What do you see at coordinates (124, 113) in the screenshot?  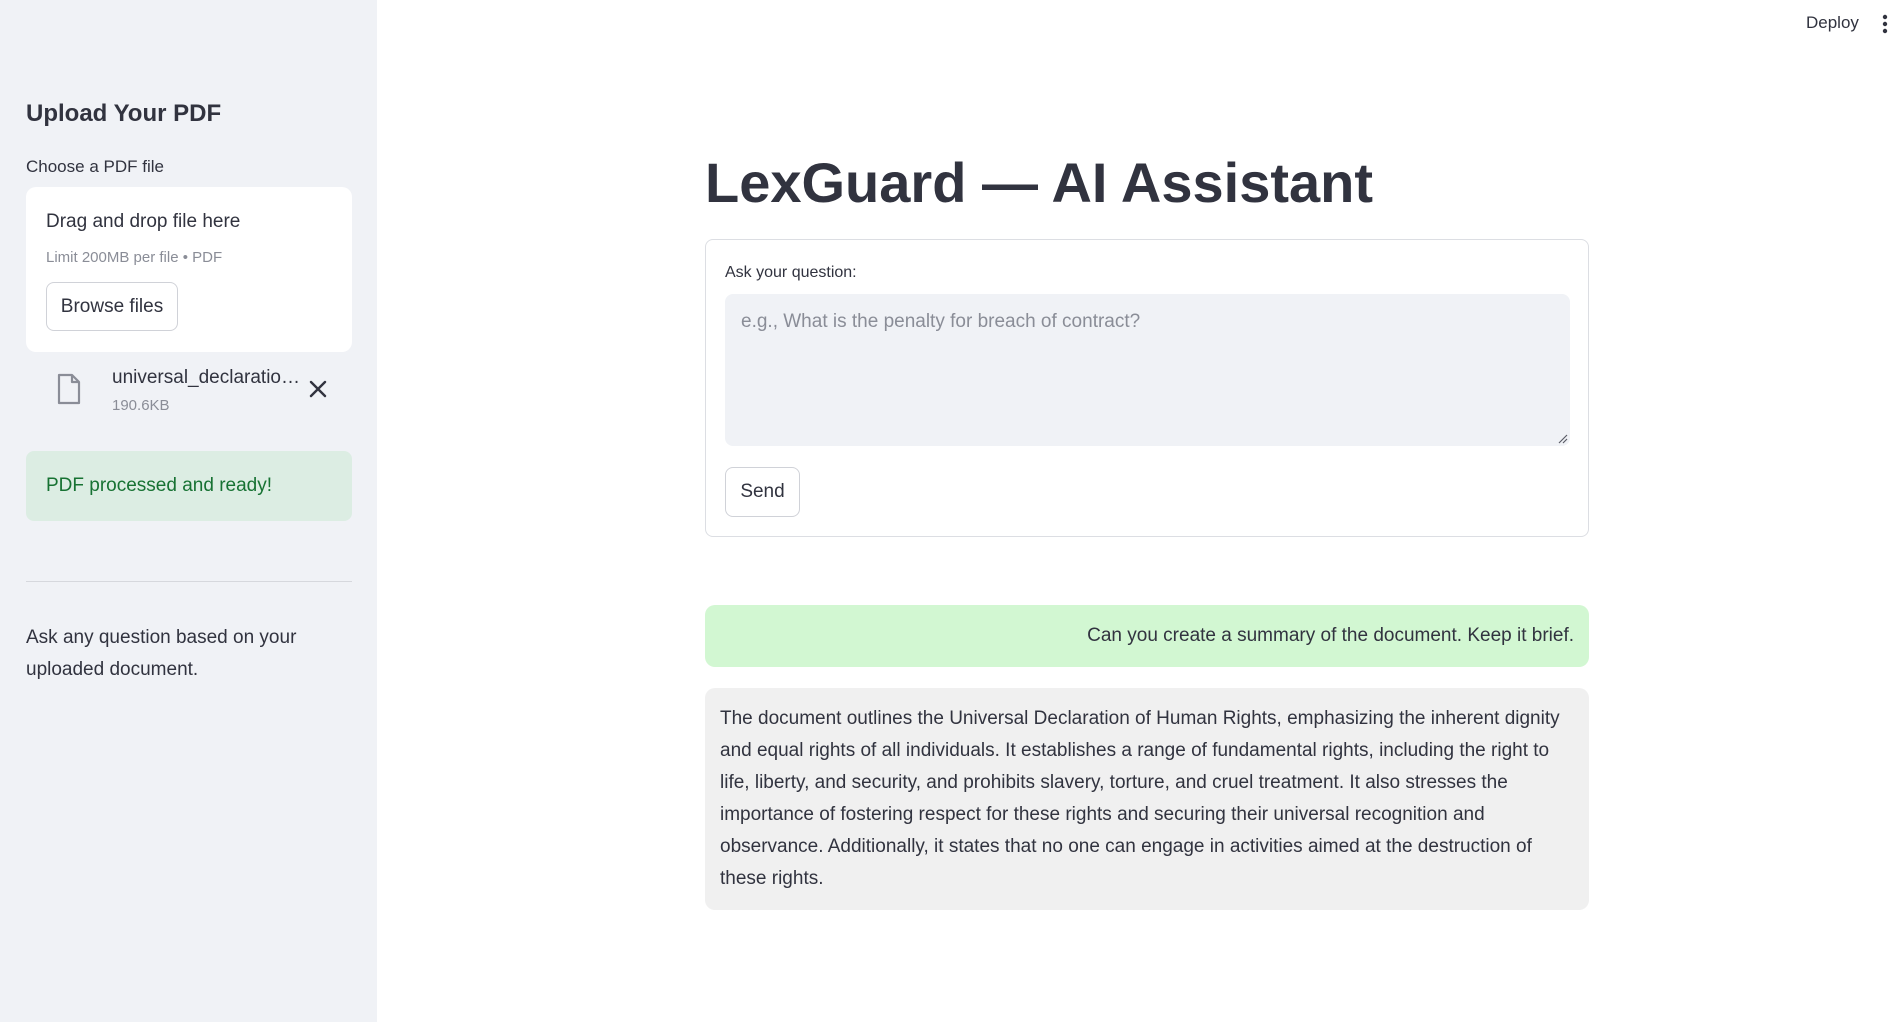 I see `sidebar-title: Upload Your PDF` at bounding box center [124, 113].